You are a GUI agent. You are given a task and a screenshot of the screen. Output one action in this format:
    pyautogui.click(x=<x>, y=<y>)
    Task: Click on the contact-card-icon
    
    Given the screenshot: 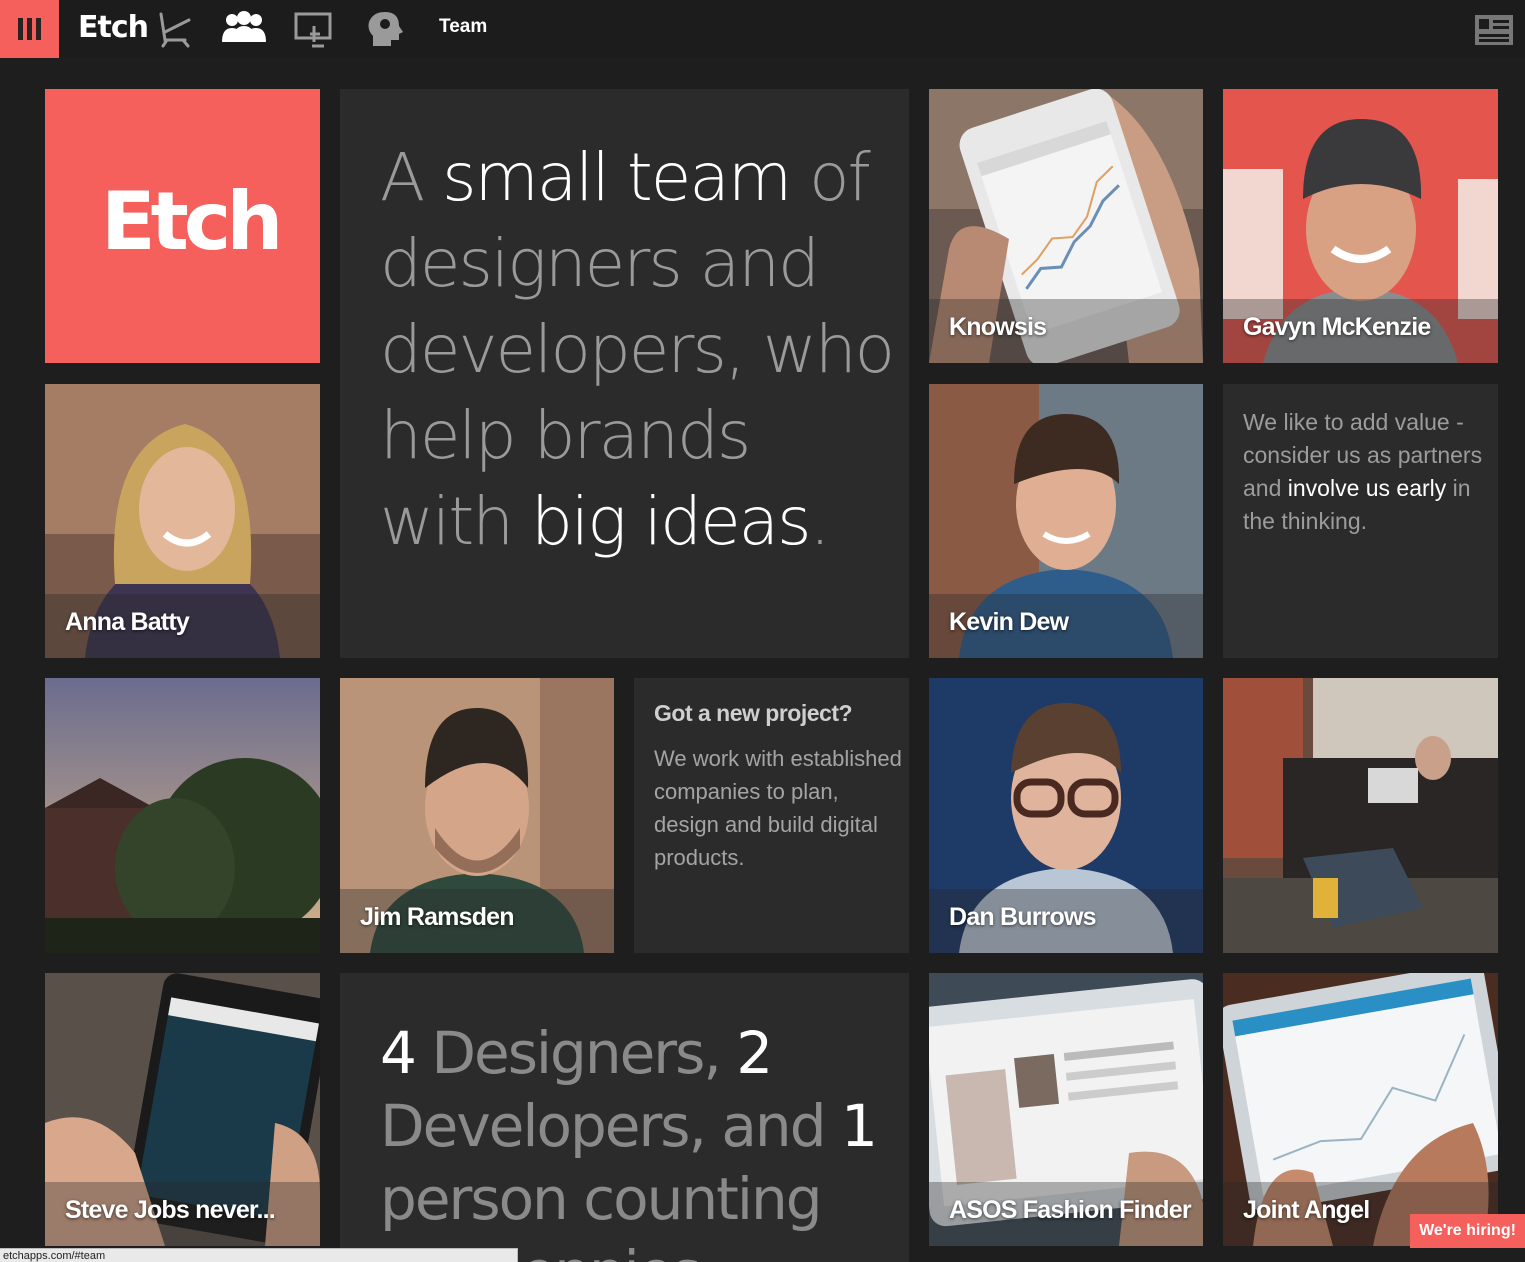 What is the action you would take?
    pyautogui.click(x=1494, y=30)
    